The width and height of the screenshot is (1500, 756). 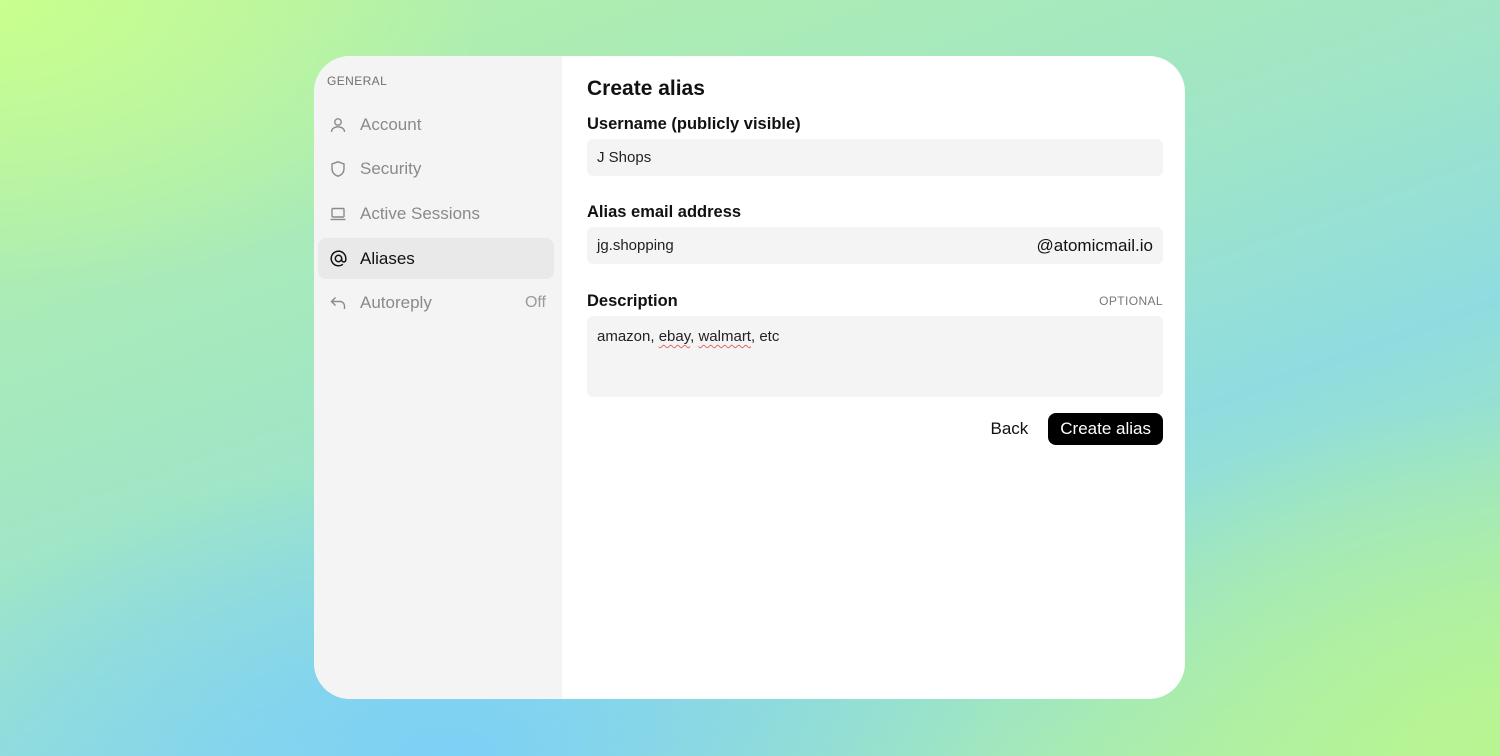 What do you see at coordinates (674, 336) in the screenshot?
I see `spellcheck-word: ebay` at bounding box center [674, 336].